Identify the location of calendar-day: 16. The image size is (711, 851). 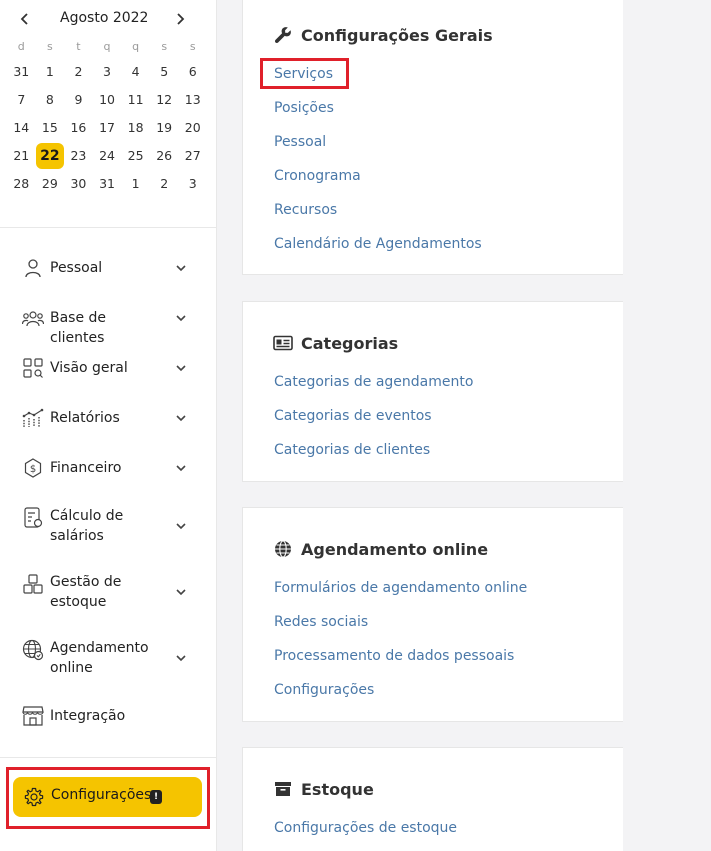
(78, 128).